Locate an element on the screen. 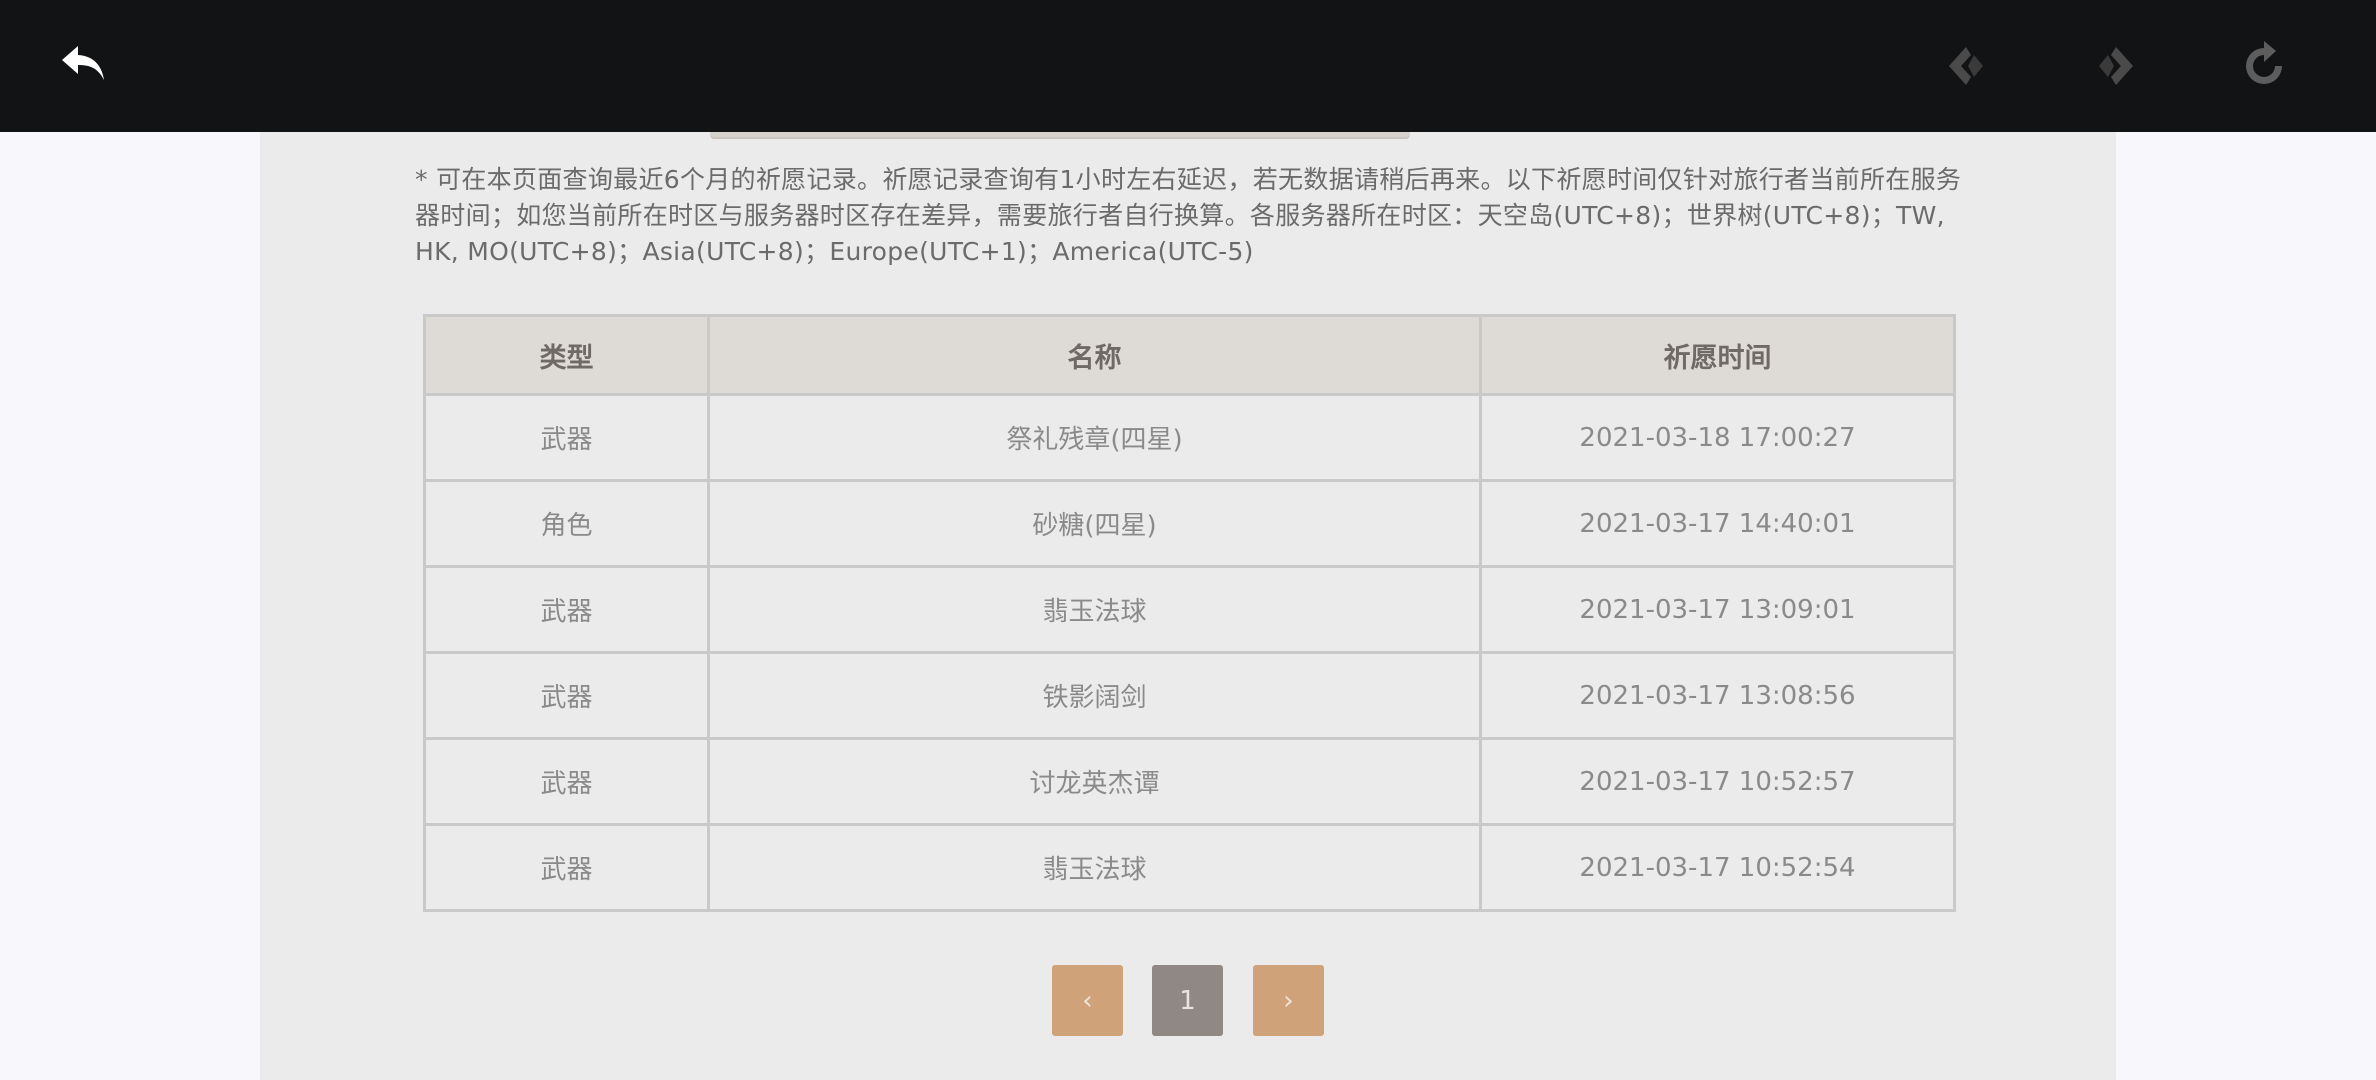  header-time: 祈愿时间 is located at coordinates (1717, 355).